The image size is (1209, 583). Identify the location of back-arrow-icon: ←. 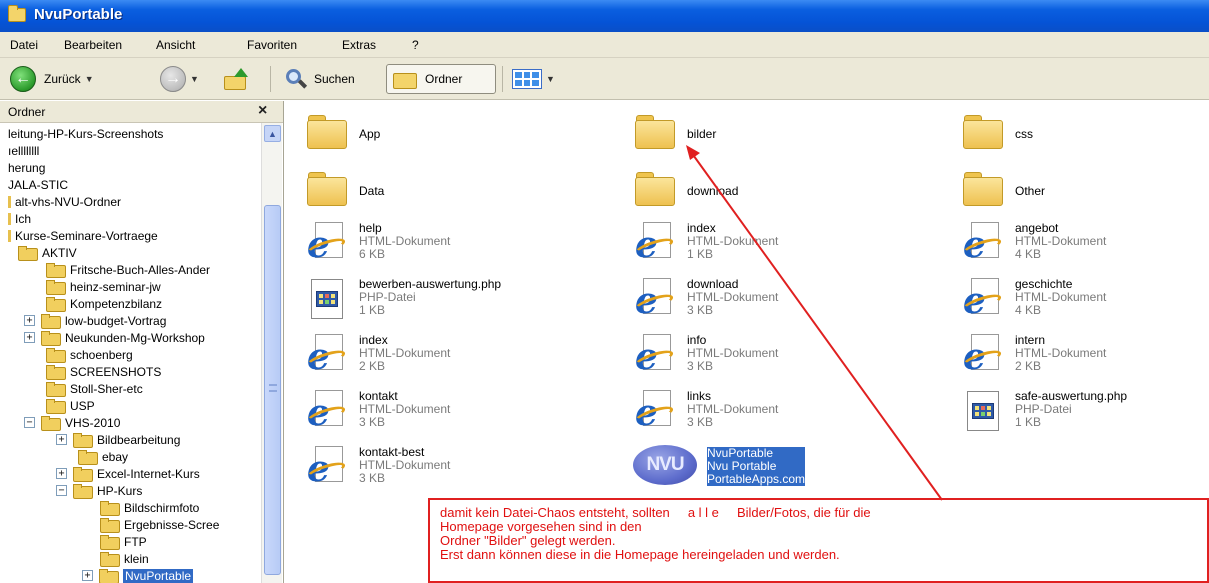
(23, 79).